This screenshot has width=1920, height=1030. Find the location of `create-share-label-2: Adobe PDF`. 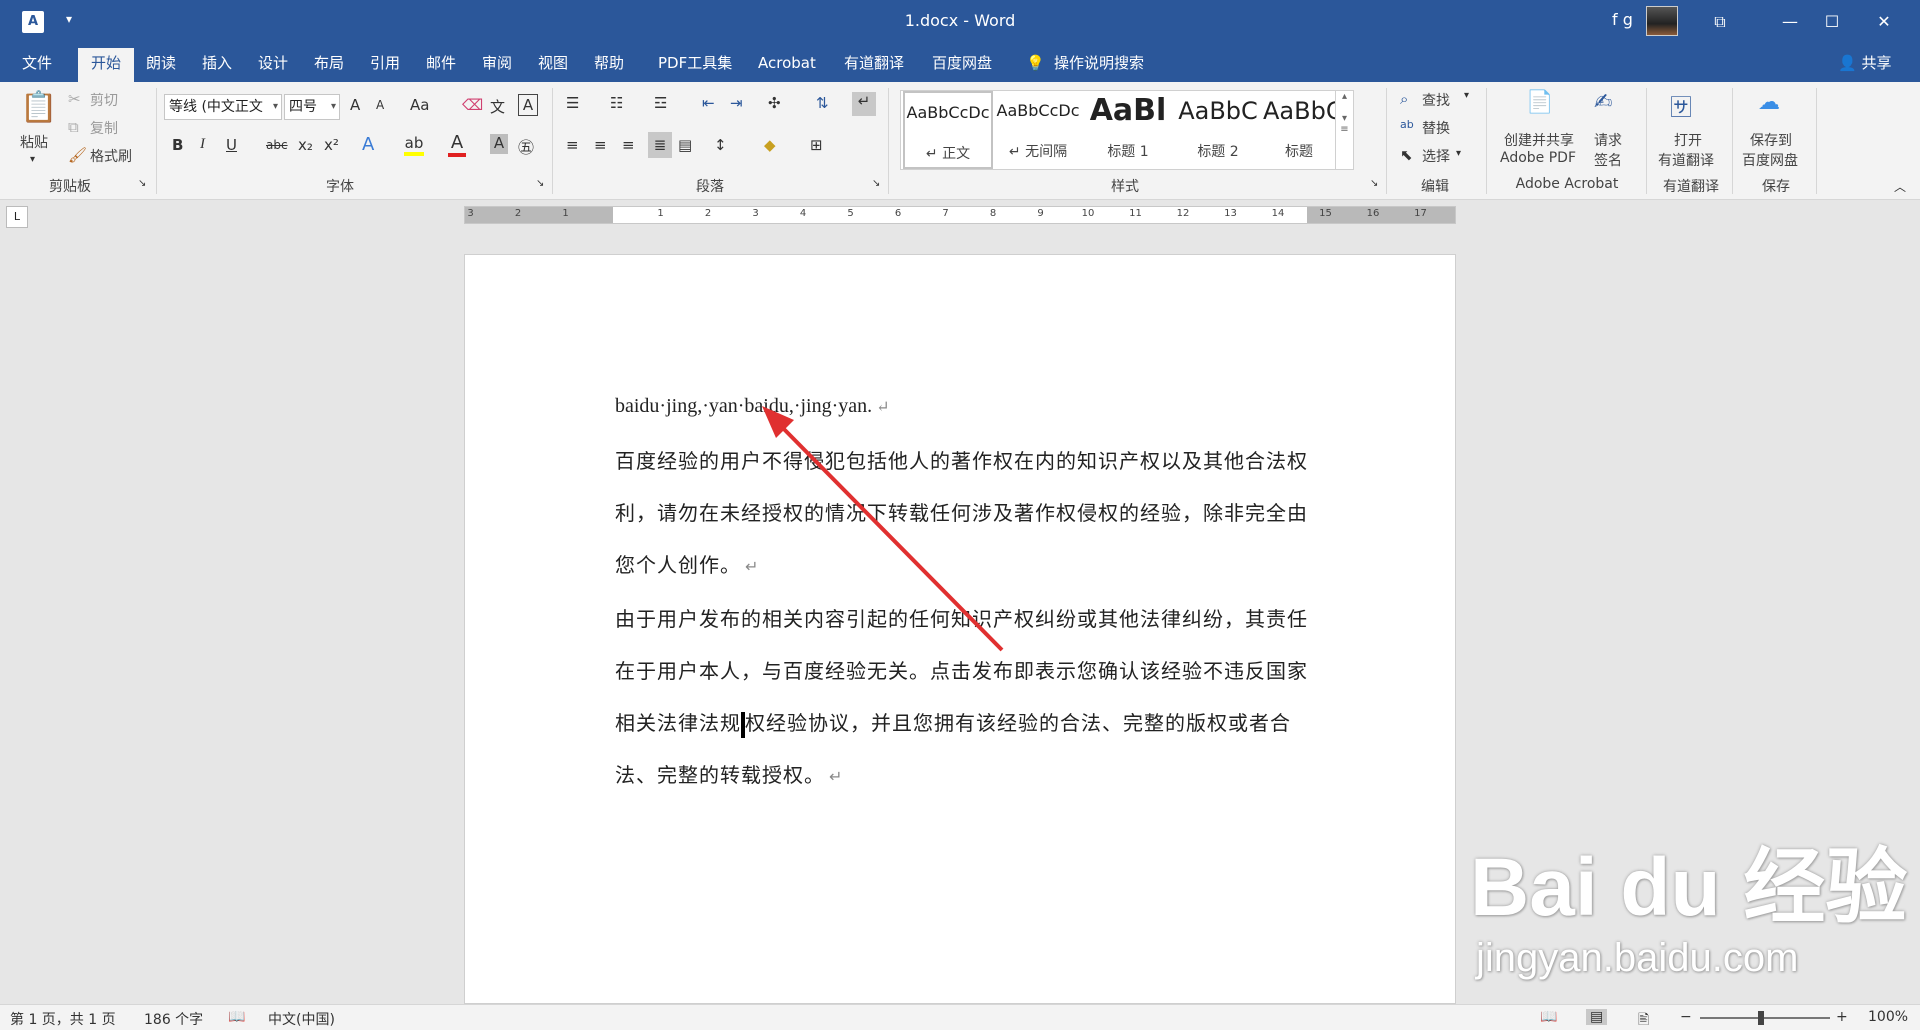

create-share-label-2: Adobe PDF is located at coordinates (1538, 158).